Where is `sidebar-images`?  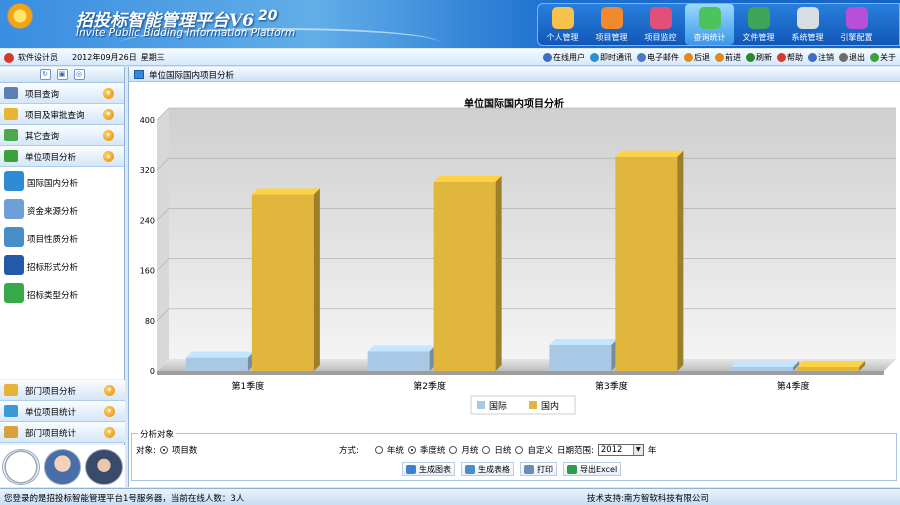
sidebar-images is located at coordinates (62, 466).